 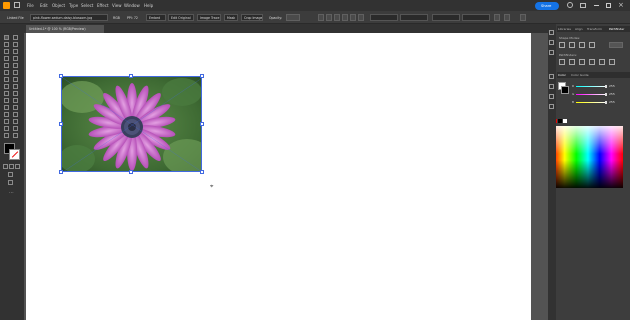 I want to click on b-slider-knob, so click(x=606, y=102).